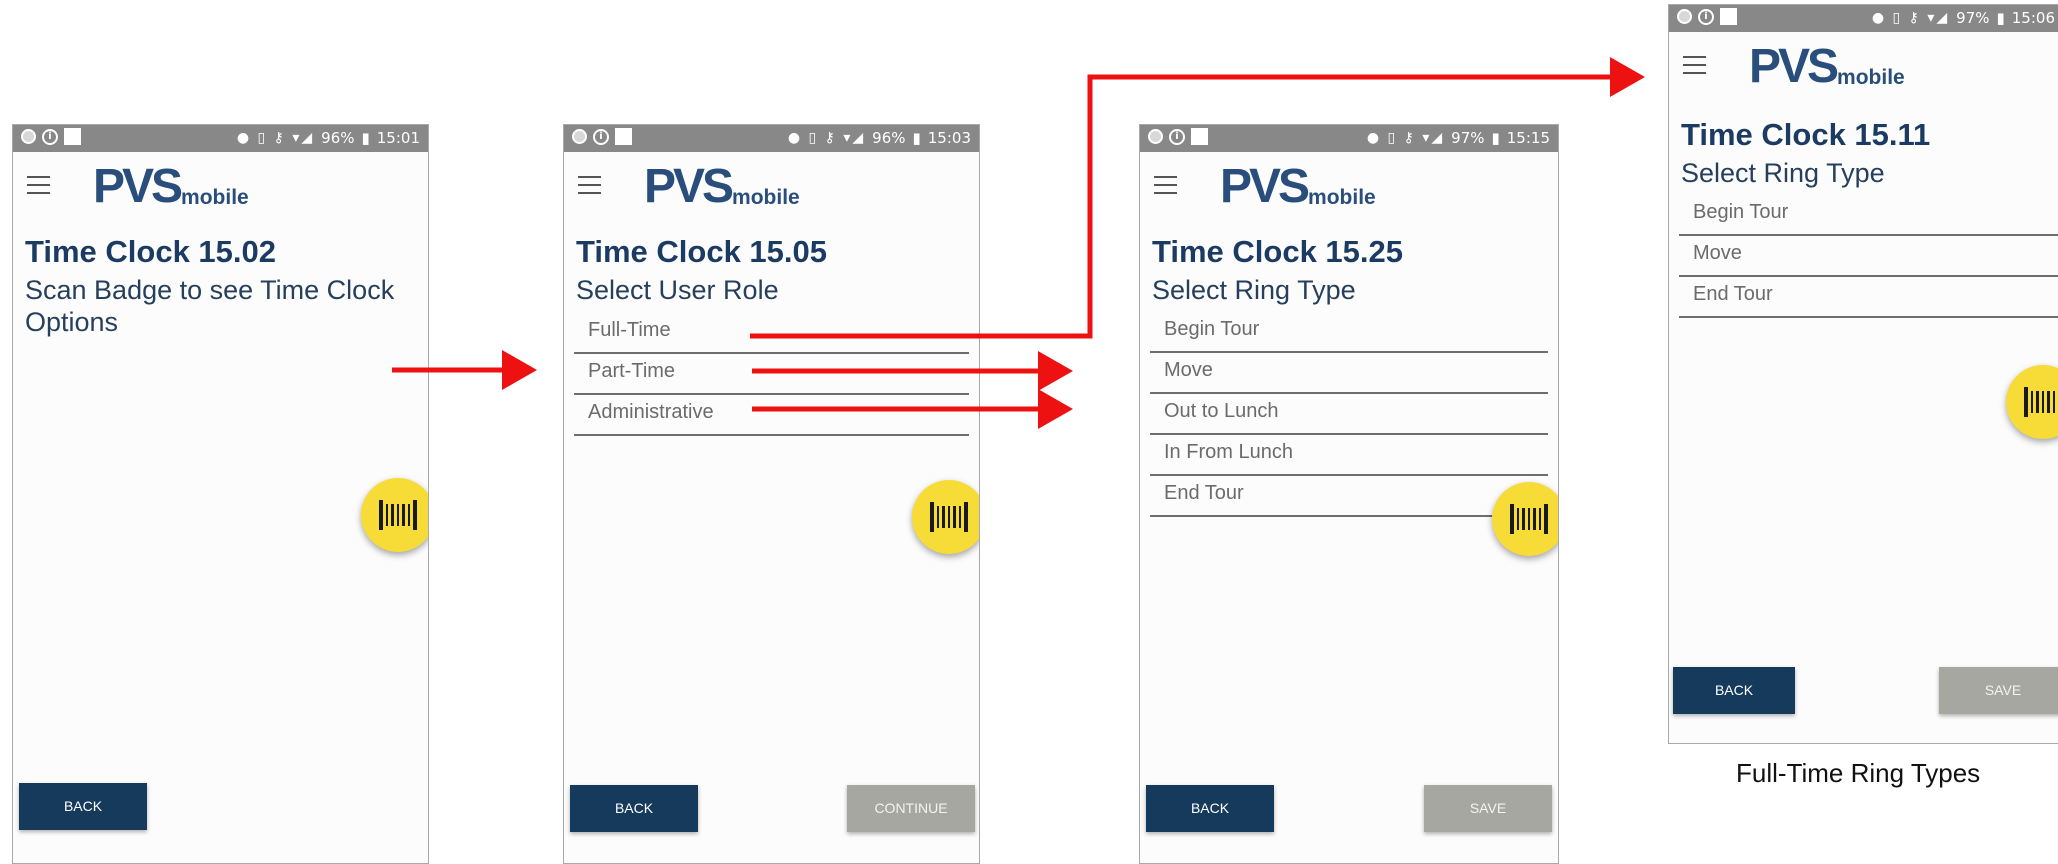 This screenshot has width=2058, height=864. I want to click on figure-caption: Full-Time Ring Types, so click(1858, 773).